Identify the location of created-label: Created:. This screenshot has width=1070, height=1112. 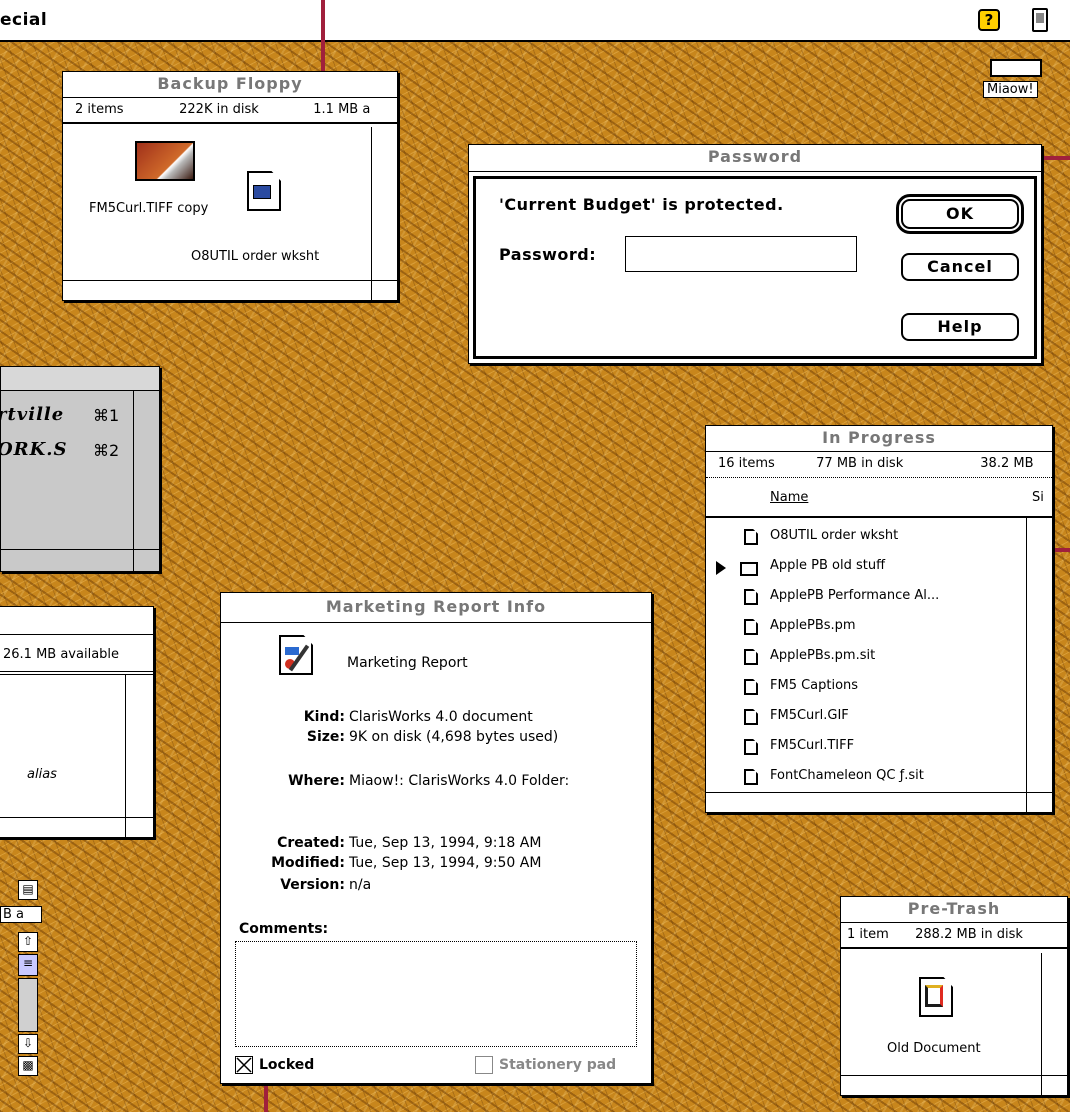
(311, 843).